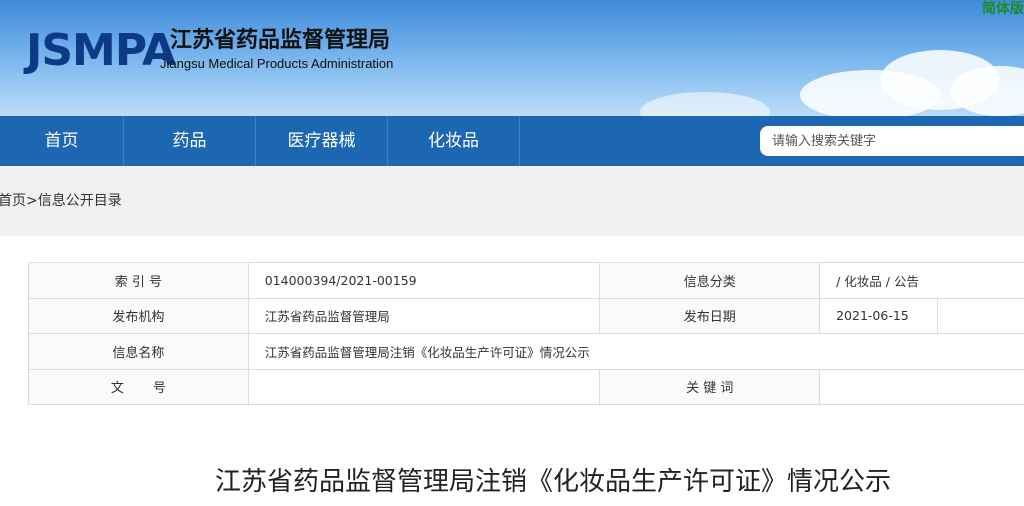 The image size is (1024, 506). I want to click on category-value: / 化妆品 / 公告, so click(921, 280).